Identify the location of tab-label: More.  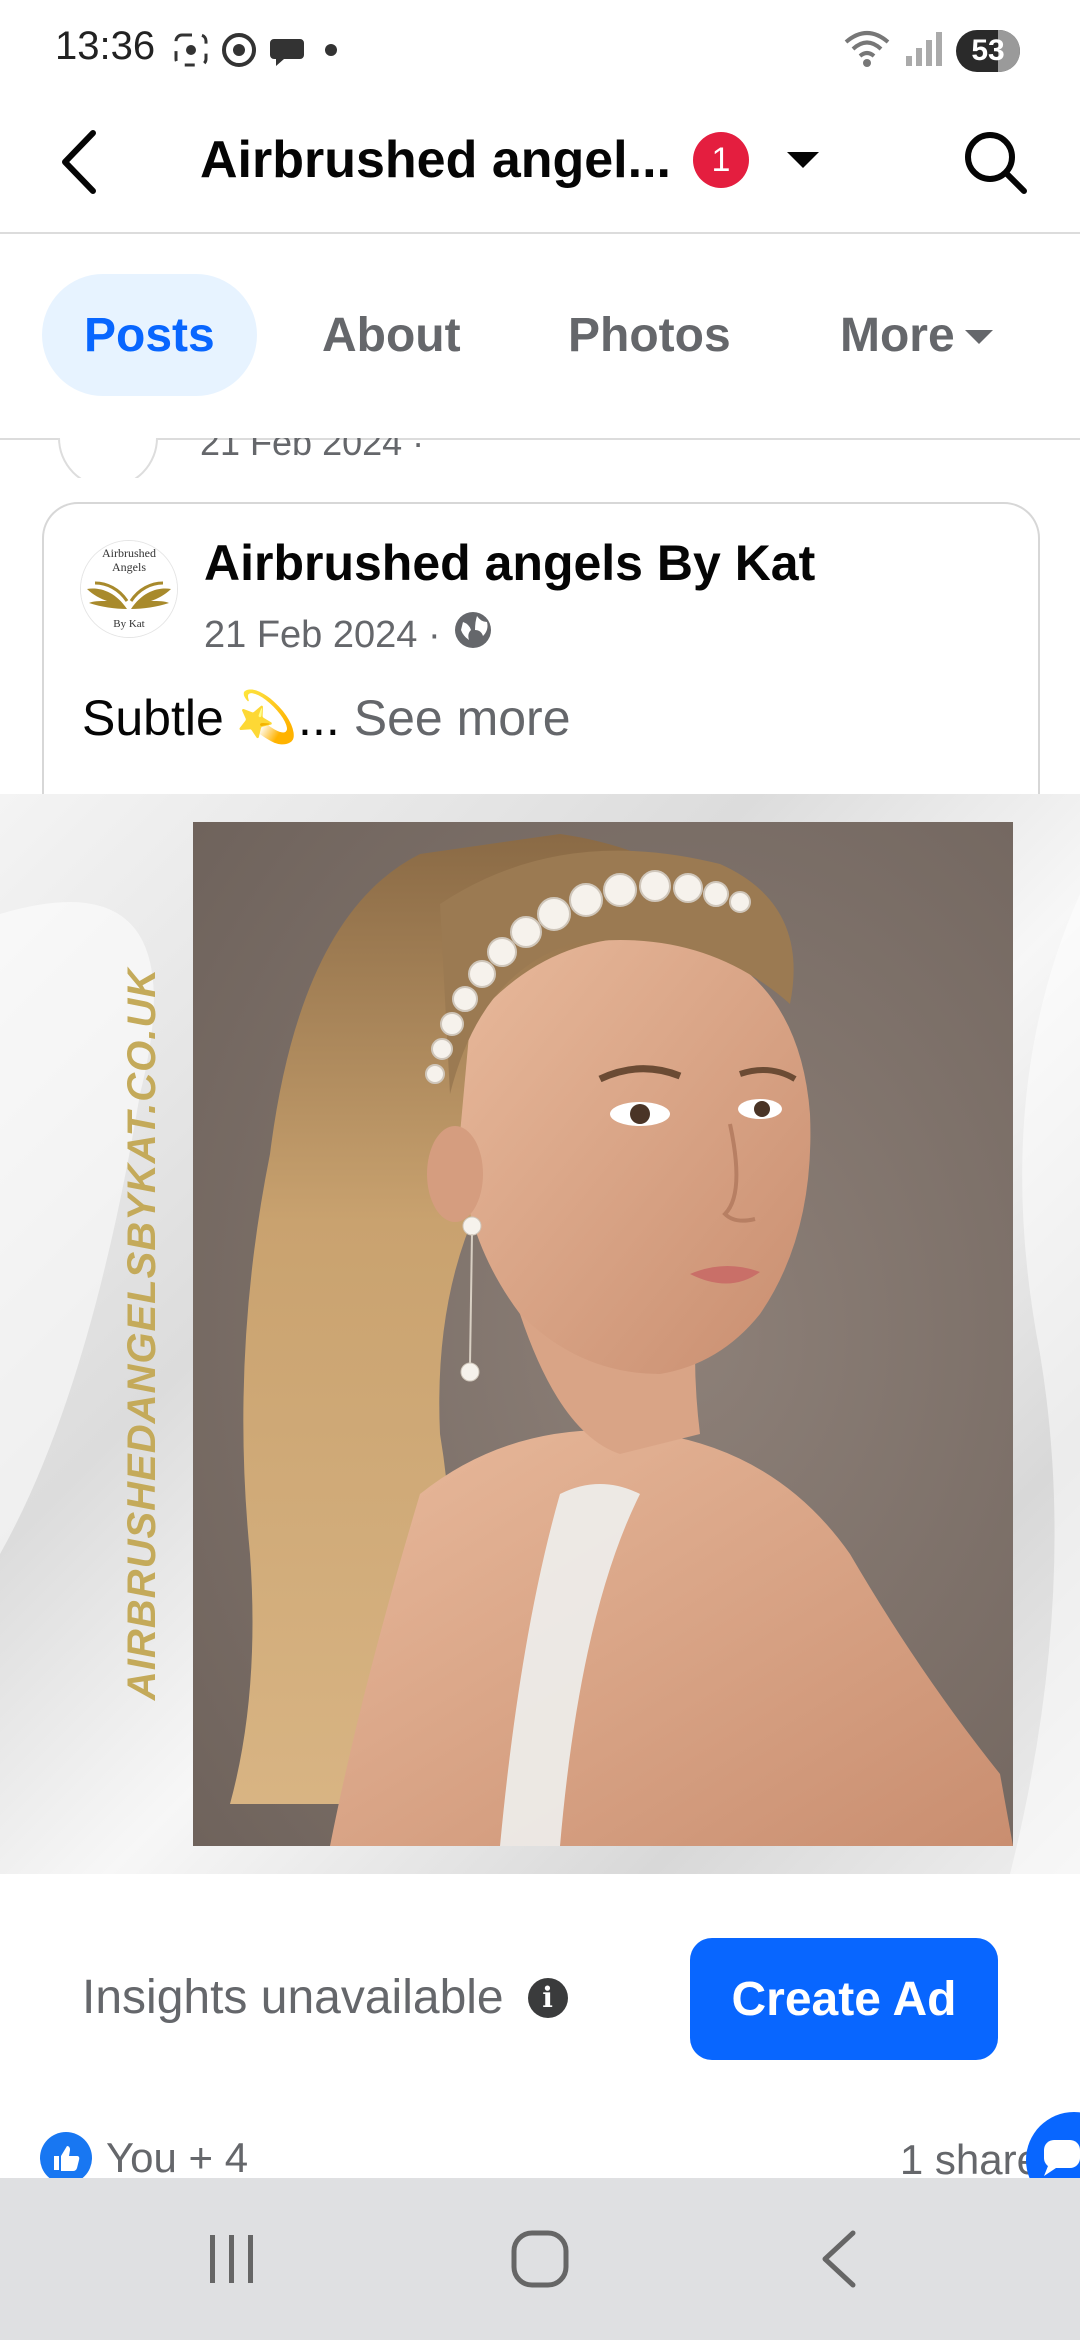
(897, 335).